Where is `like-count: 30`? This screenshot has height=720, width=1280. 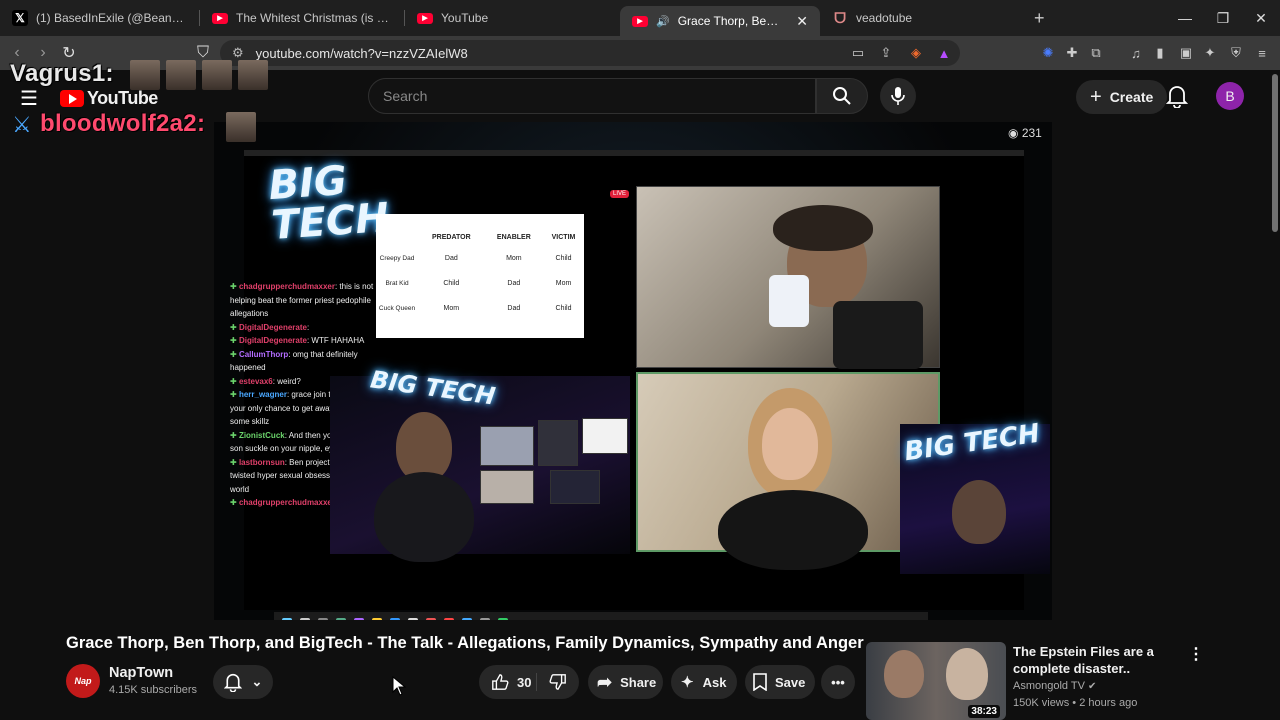 like-count: 30 is located at coordinates (524, 682).